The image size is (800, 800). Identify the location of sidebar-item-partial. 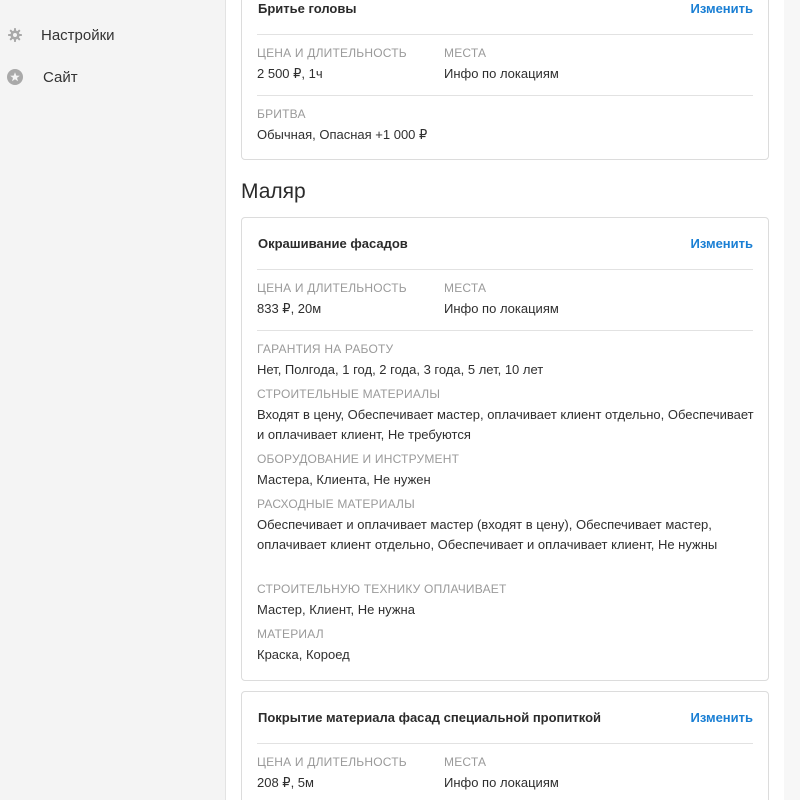
(78, 1).